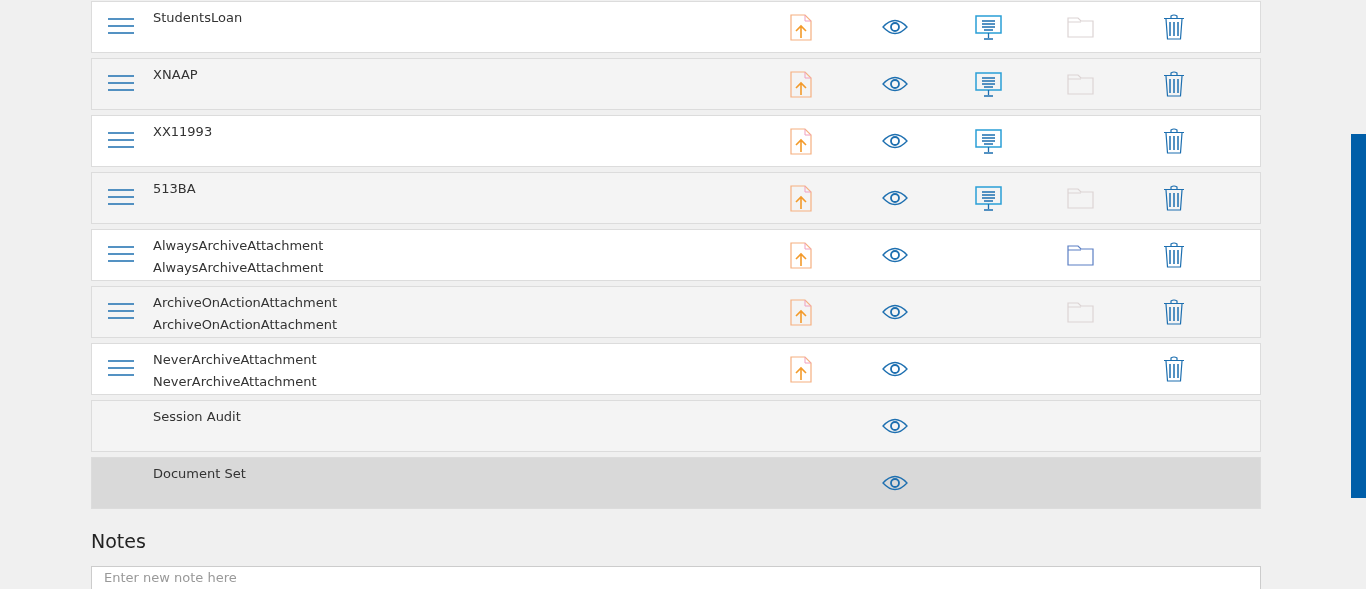 The height and width of the screenshot is (589, 1366). What do you see at coordinates (676, 198) in the screenshot?
I see `list-row: 513BA` at bounding box center [676, 198].